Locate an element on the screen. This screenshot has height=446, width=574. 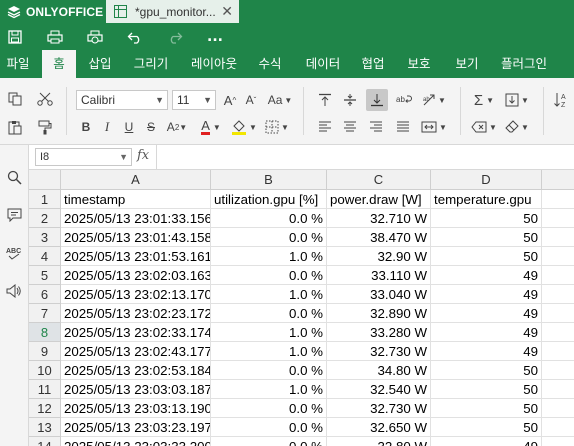
feedback-icon is located at coordinates (14, 291).